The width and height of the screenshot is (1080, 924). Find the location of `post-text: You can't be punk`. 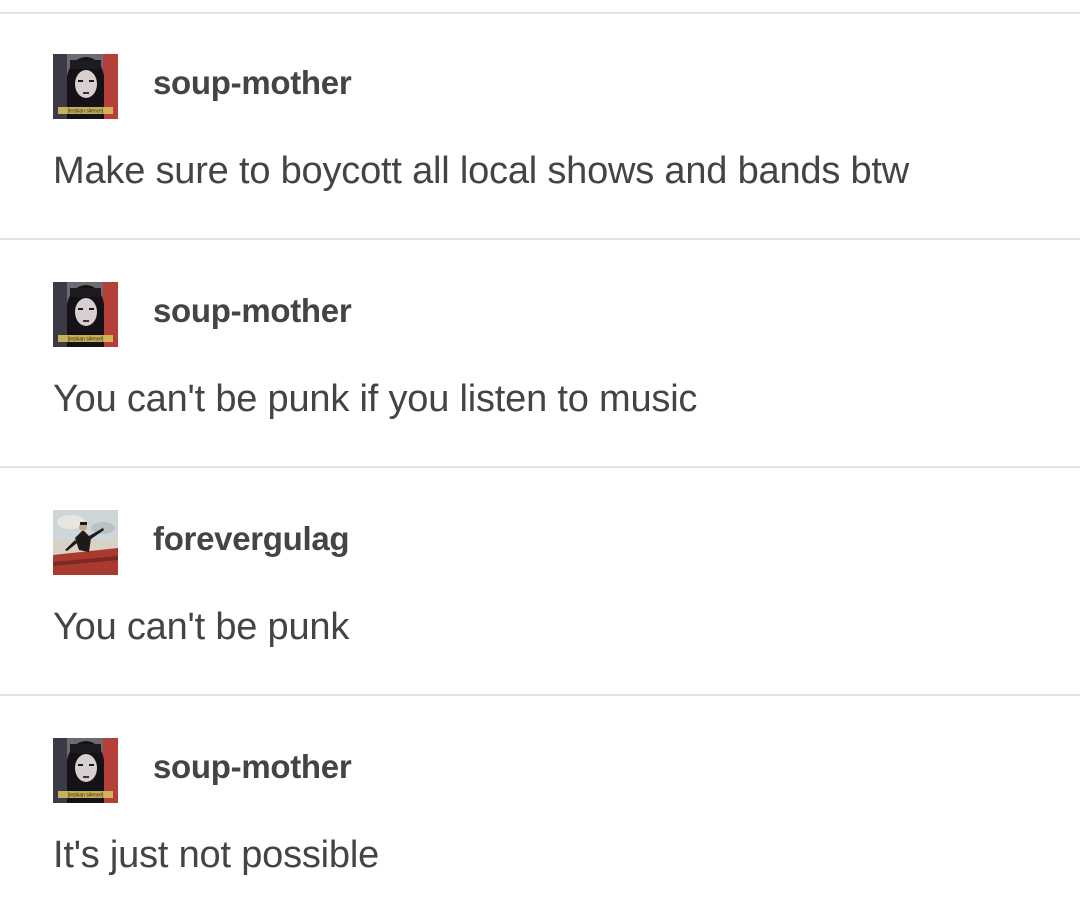

post-text: You can't be punk is located at coordinates (201, 627).